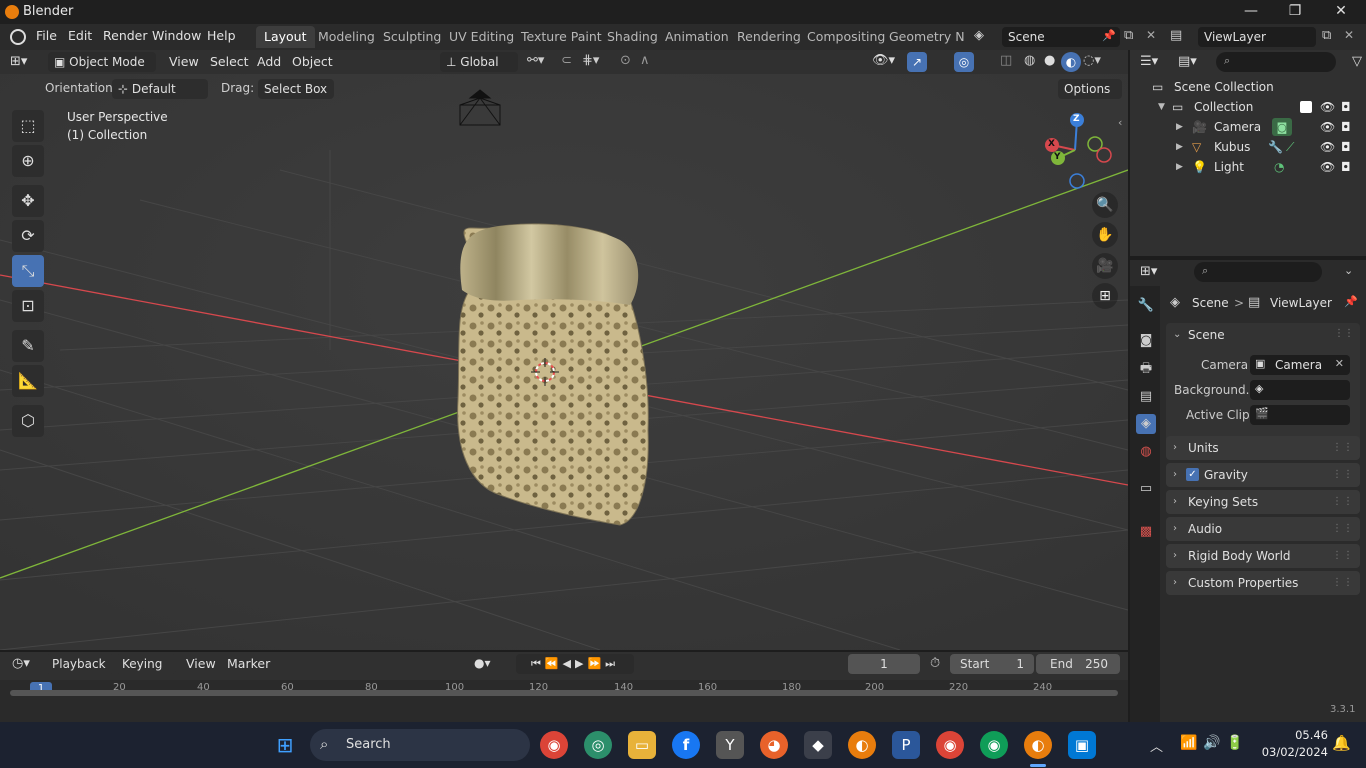 The image size is (1366, 768). Describe the element at coordinates (1295, 12) in the screenshot. I see `maximize-button: ❐` at that location.